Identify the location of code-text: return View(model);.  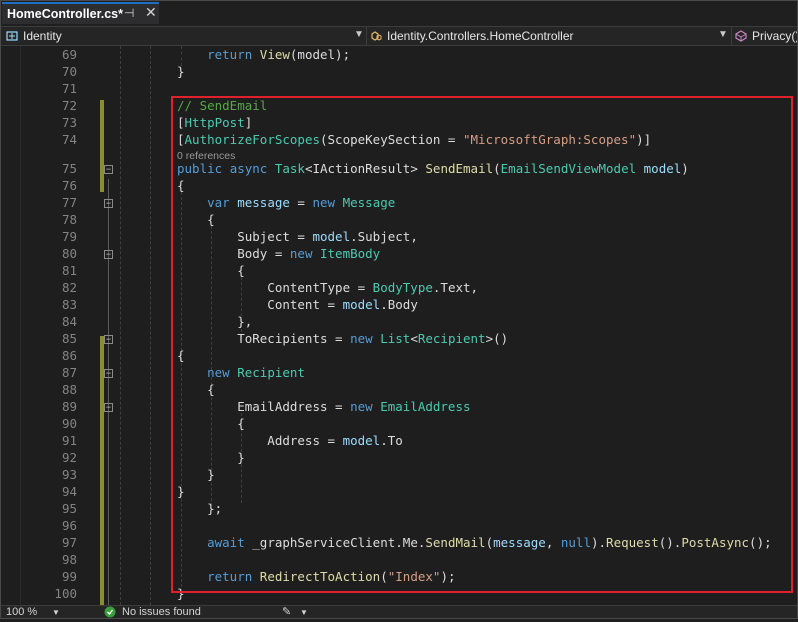
(263, 54).